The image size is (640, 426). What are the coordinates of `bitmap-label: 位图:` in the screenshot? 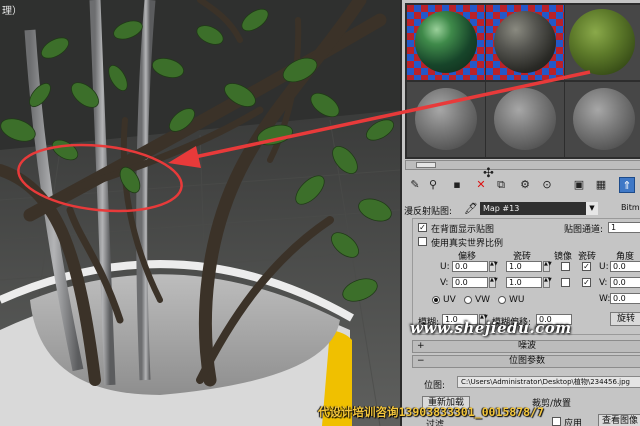 It's located at (435, 386).